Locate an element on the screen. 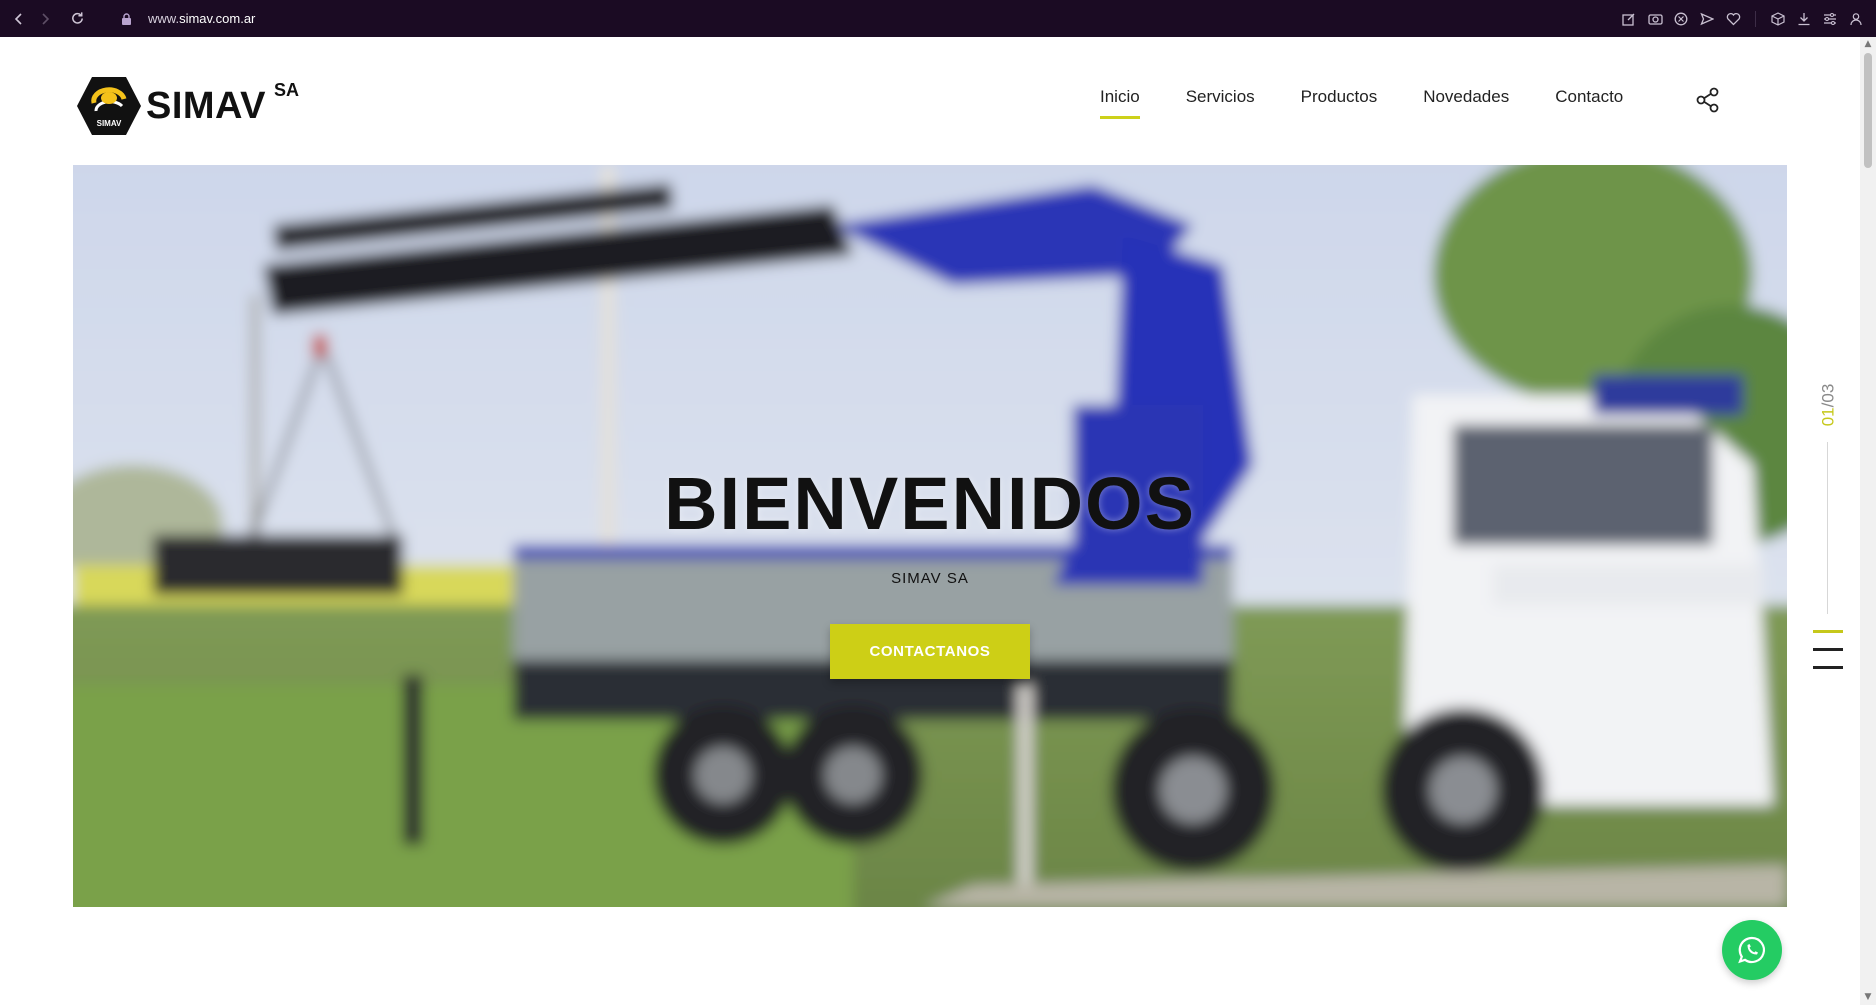 This screenshot has width=1876, height=1005. nav-link-novedades: Novedades is located at coordinates (1466, 100).